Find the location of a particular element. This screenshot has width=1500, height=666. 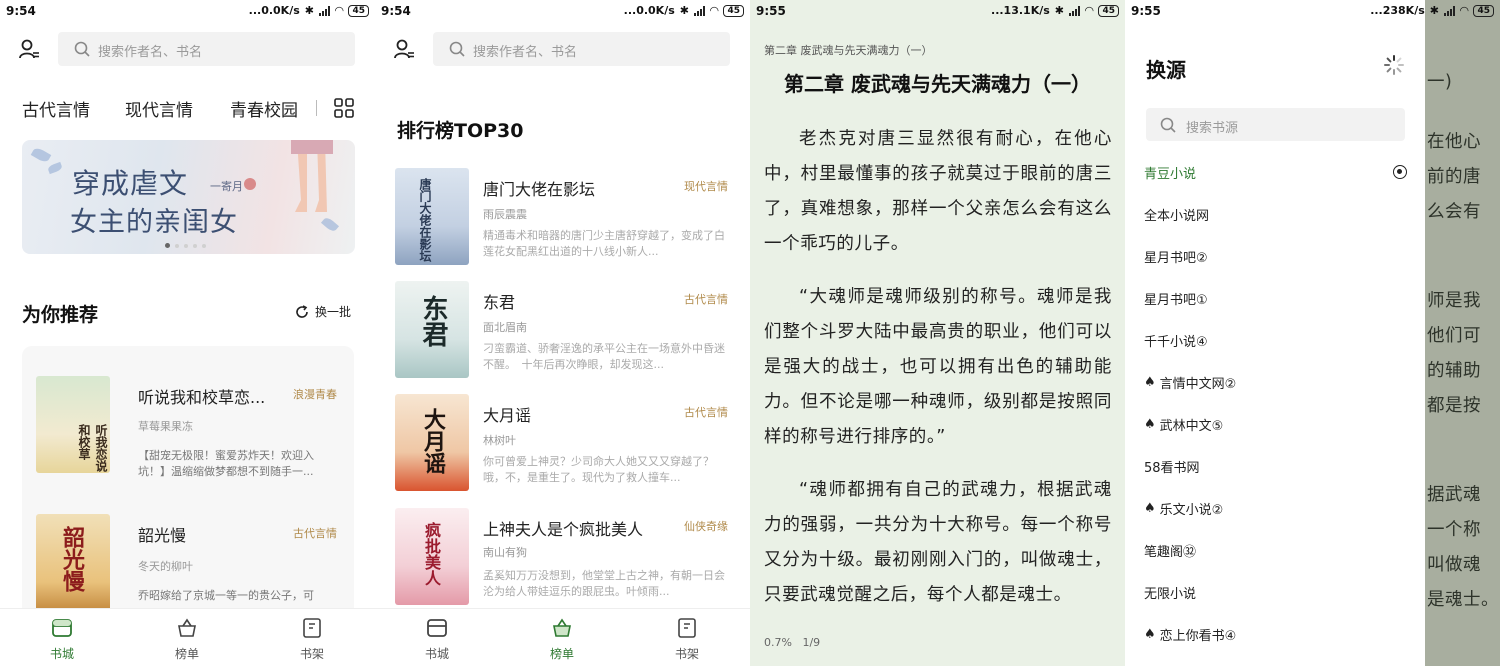

signal-icon is located at coordinates (1449, 10).